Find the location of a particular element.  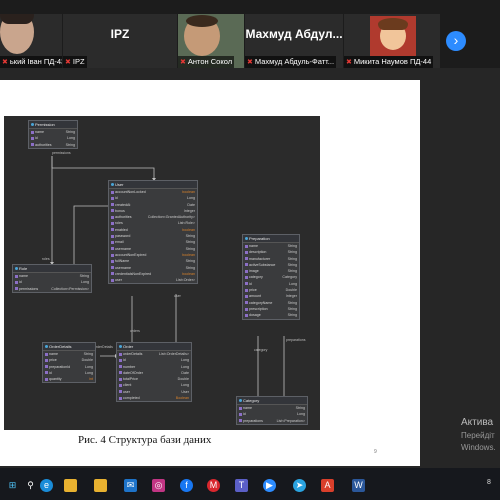

next-participants-button: › is located at coordinates (456, 41).